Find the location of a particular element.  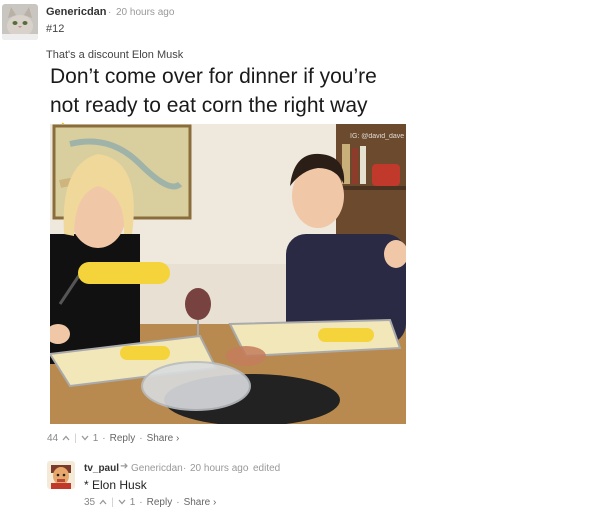

avatar is located at coordinates (20, 22).